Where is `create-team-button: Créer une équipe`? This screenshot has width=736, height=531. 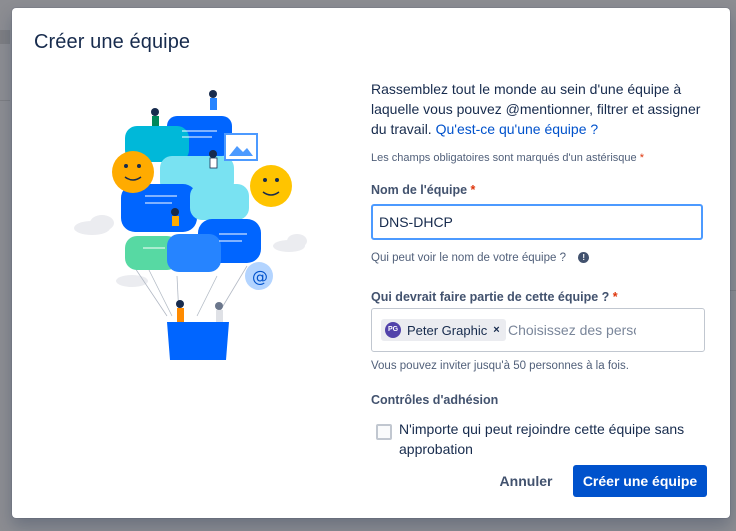 create-team-button: Créer une équipe is located at coordinates (640, 481).